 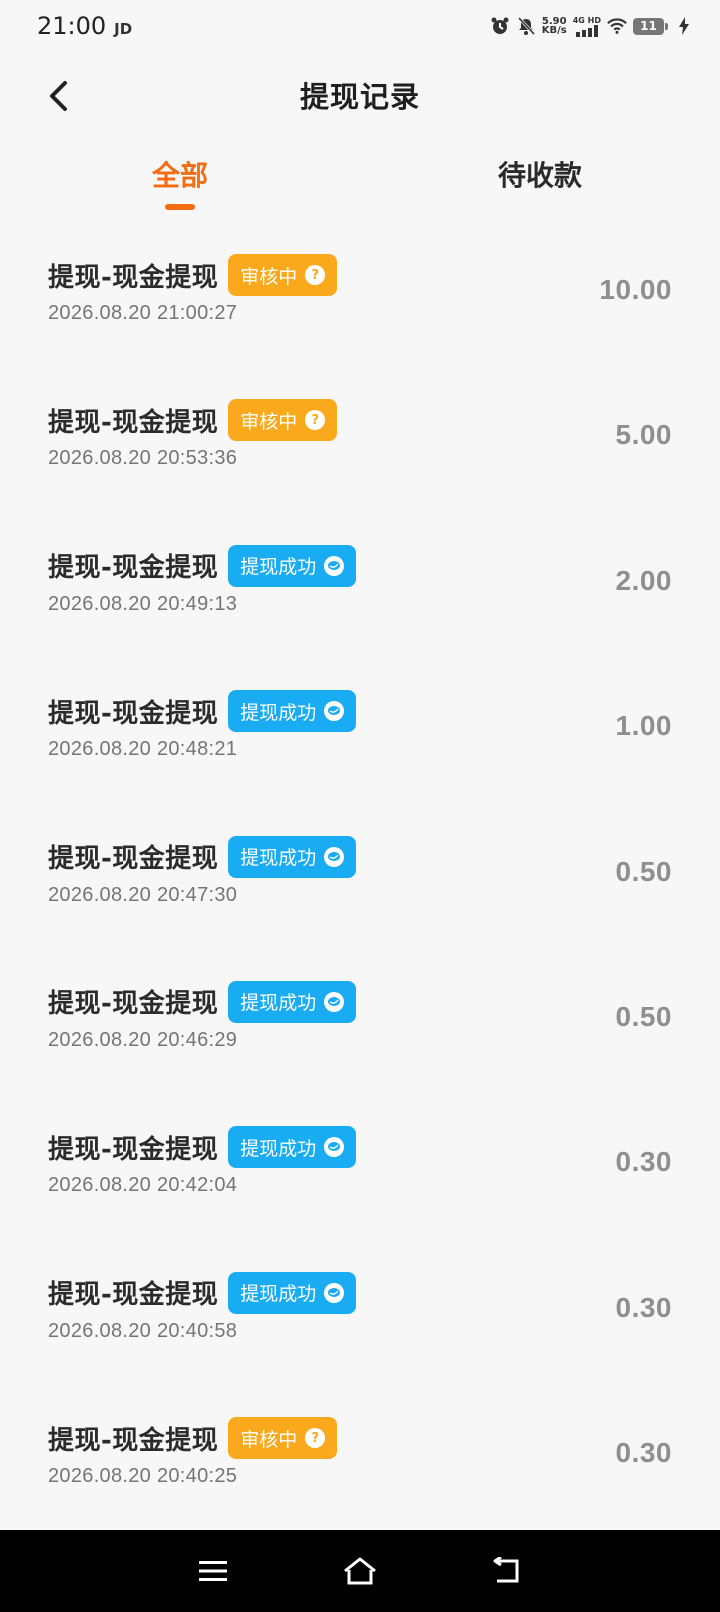 I want to click on status-carrier: JD, so click(x=123, y=29).